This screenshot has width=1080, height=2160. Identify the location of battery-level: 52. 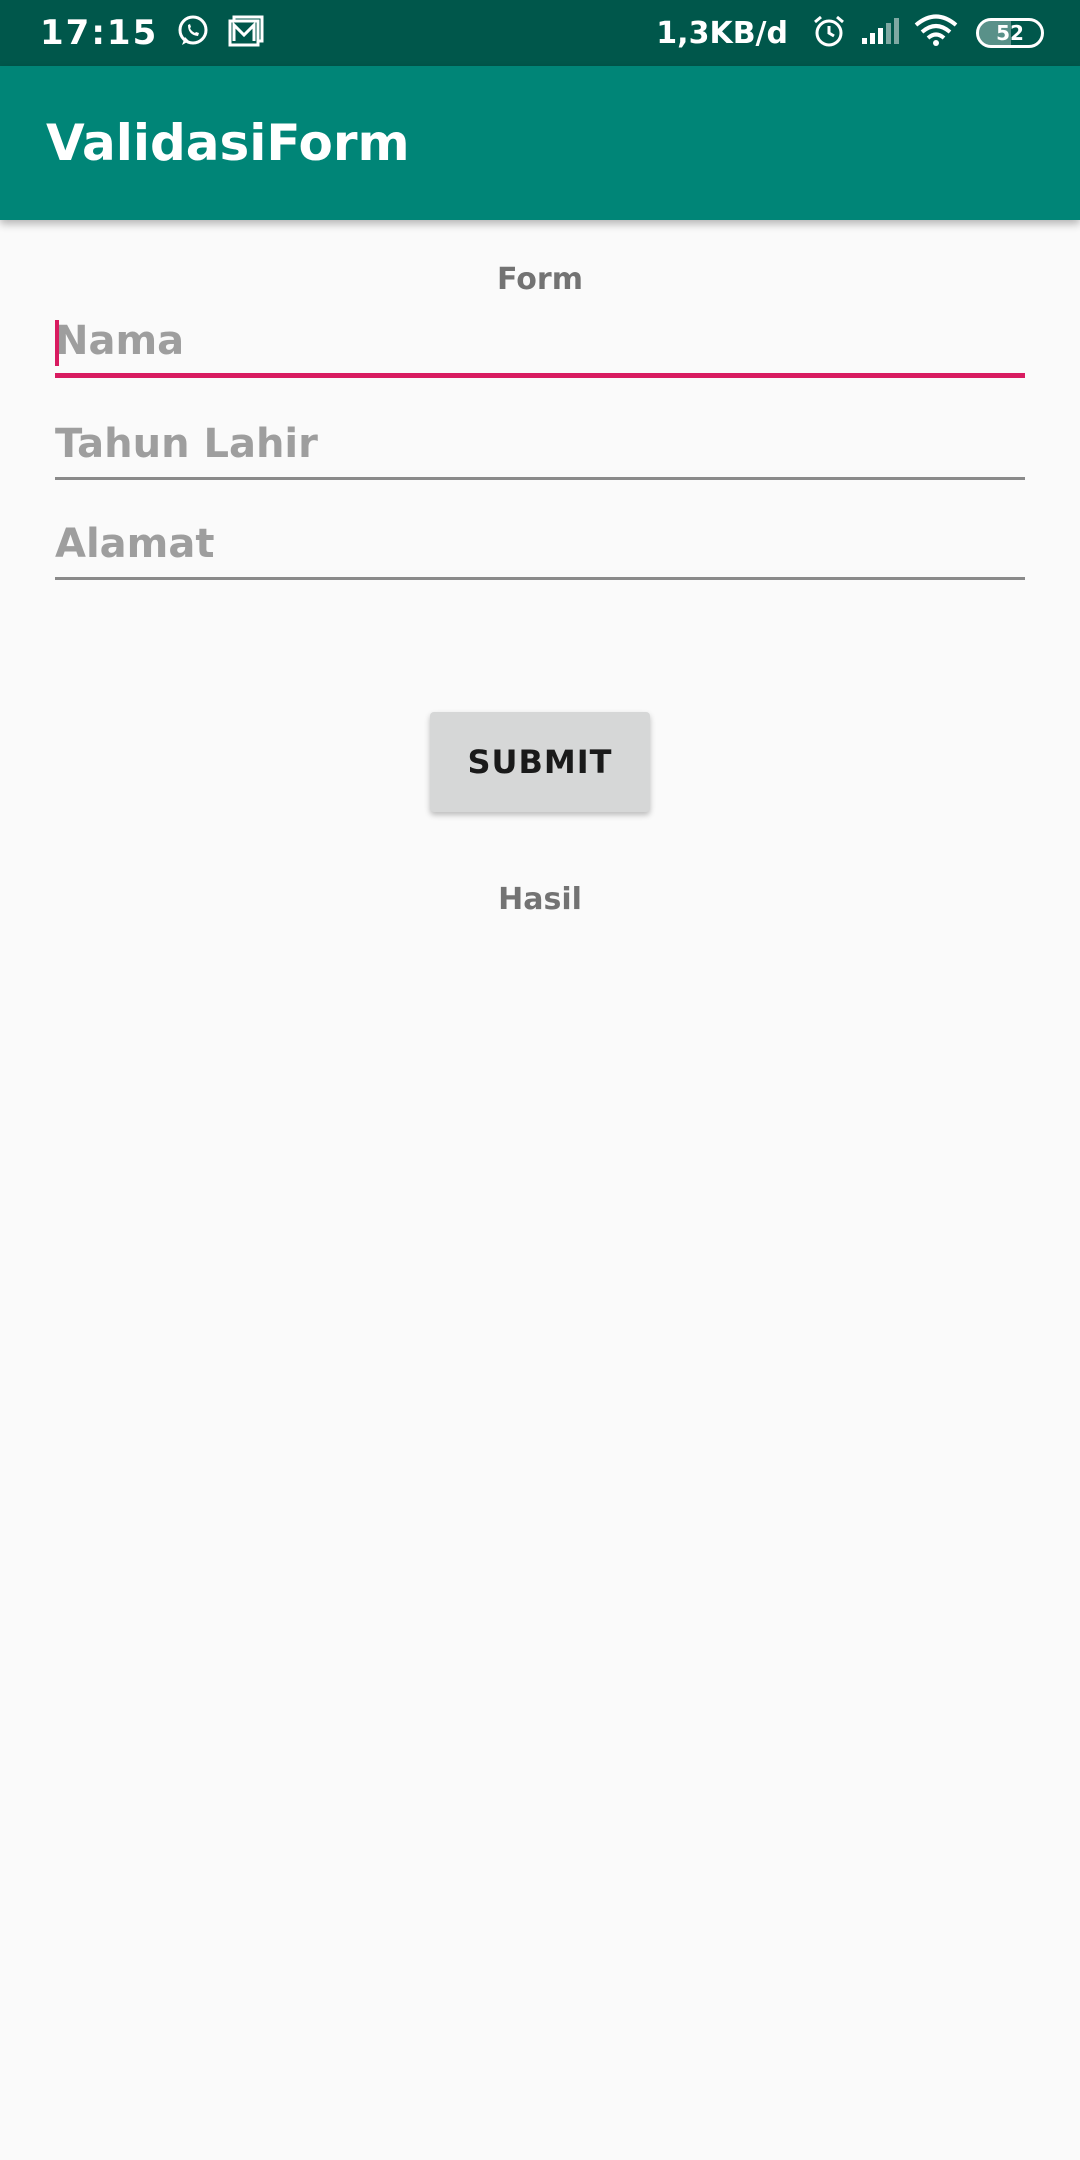
(1010, 33).